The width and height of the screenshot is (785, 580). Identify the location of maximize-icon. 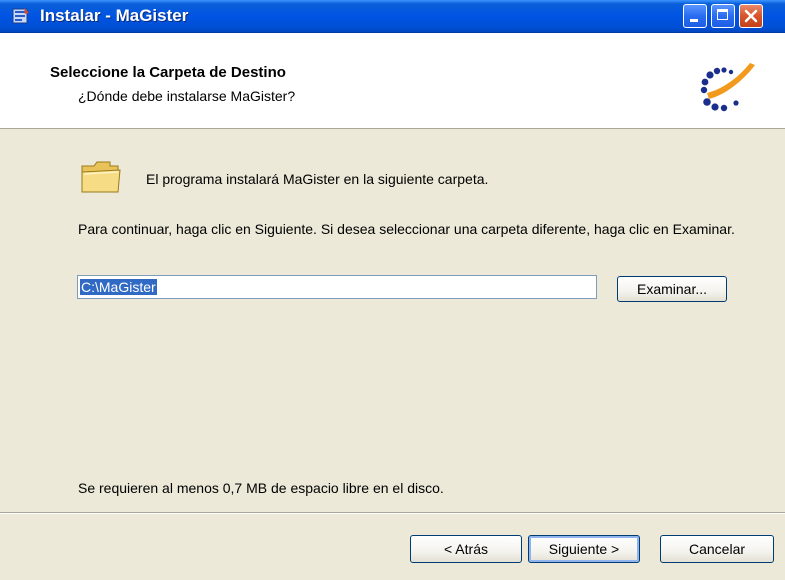
(722, 14).